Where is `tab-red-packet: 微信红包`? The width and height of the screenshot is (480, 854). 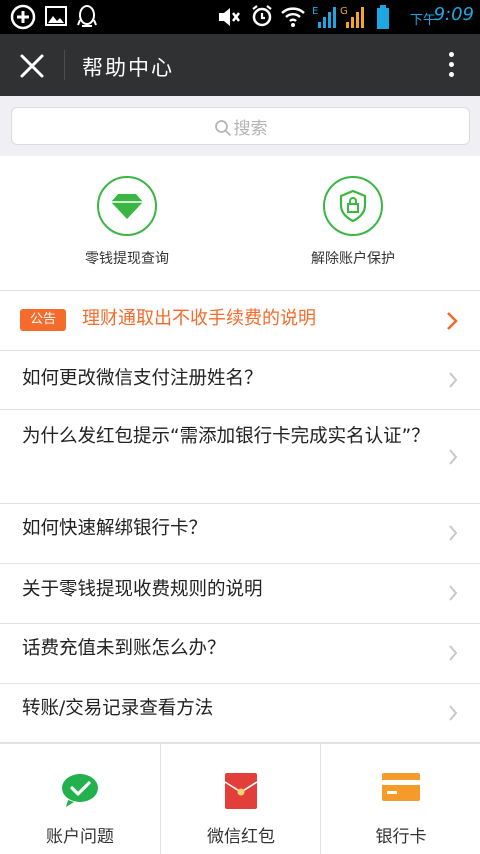 tab-red-packet: 微信红包 is located at coordinates (240, 799).